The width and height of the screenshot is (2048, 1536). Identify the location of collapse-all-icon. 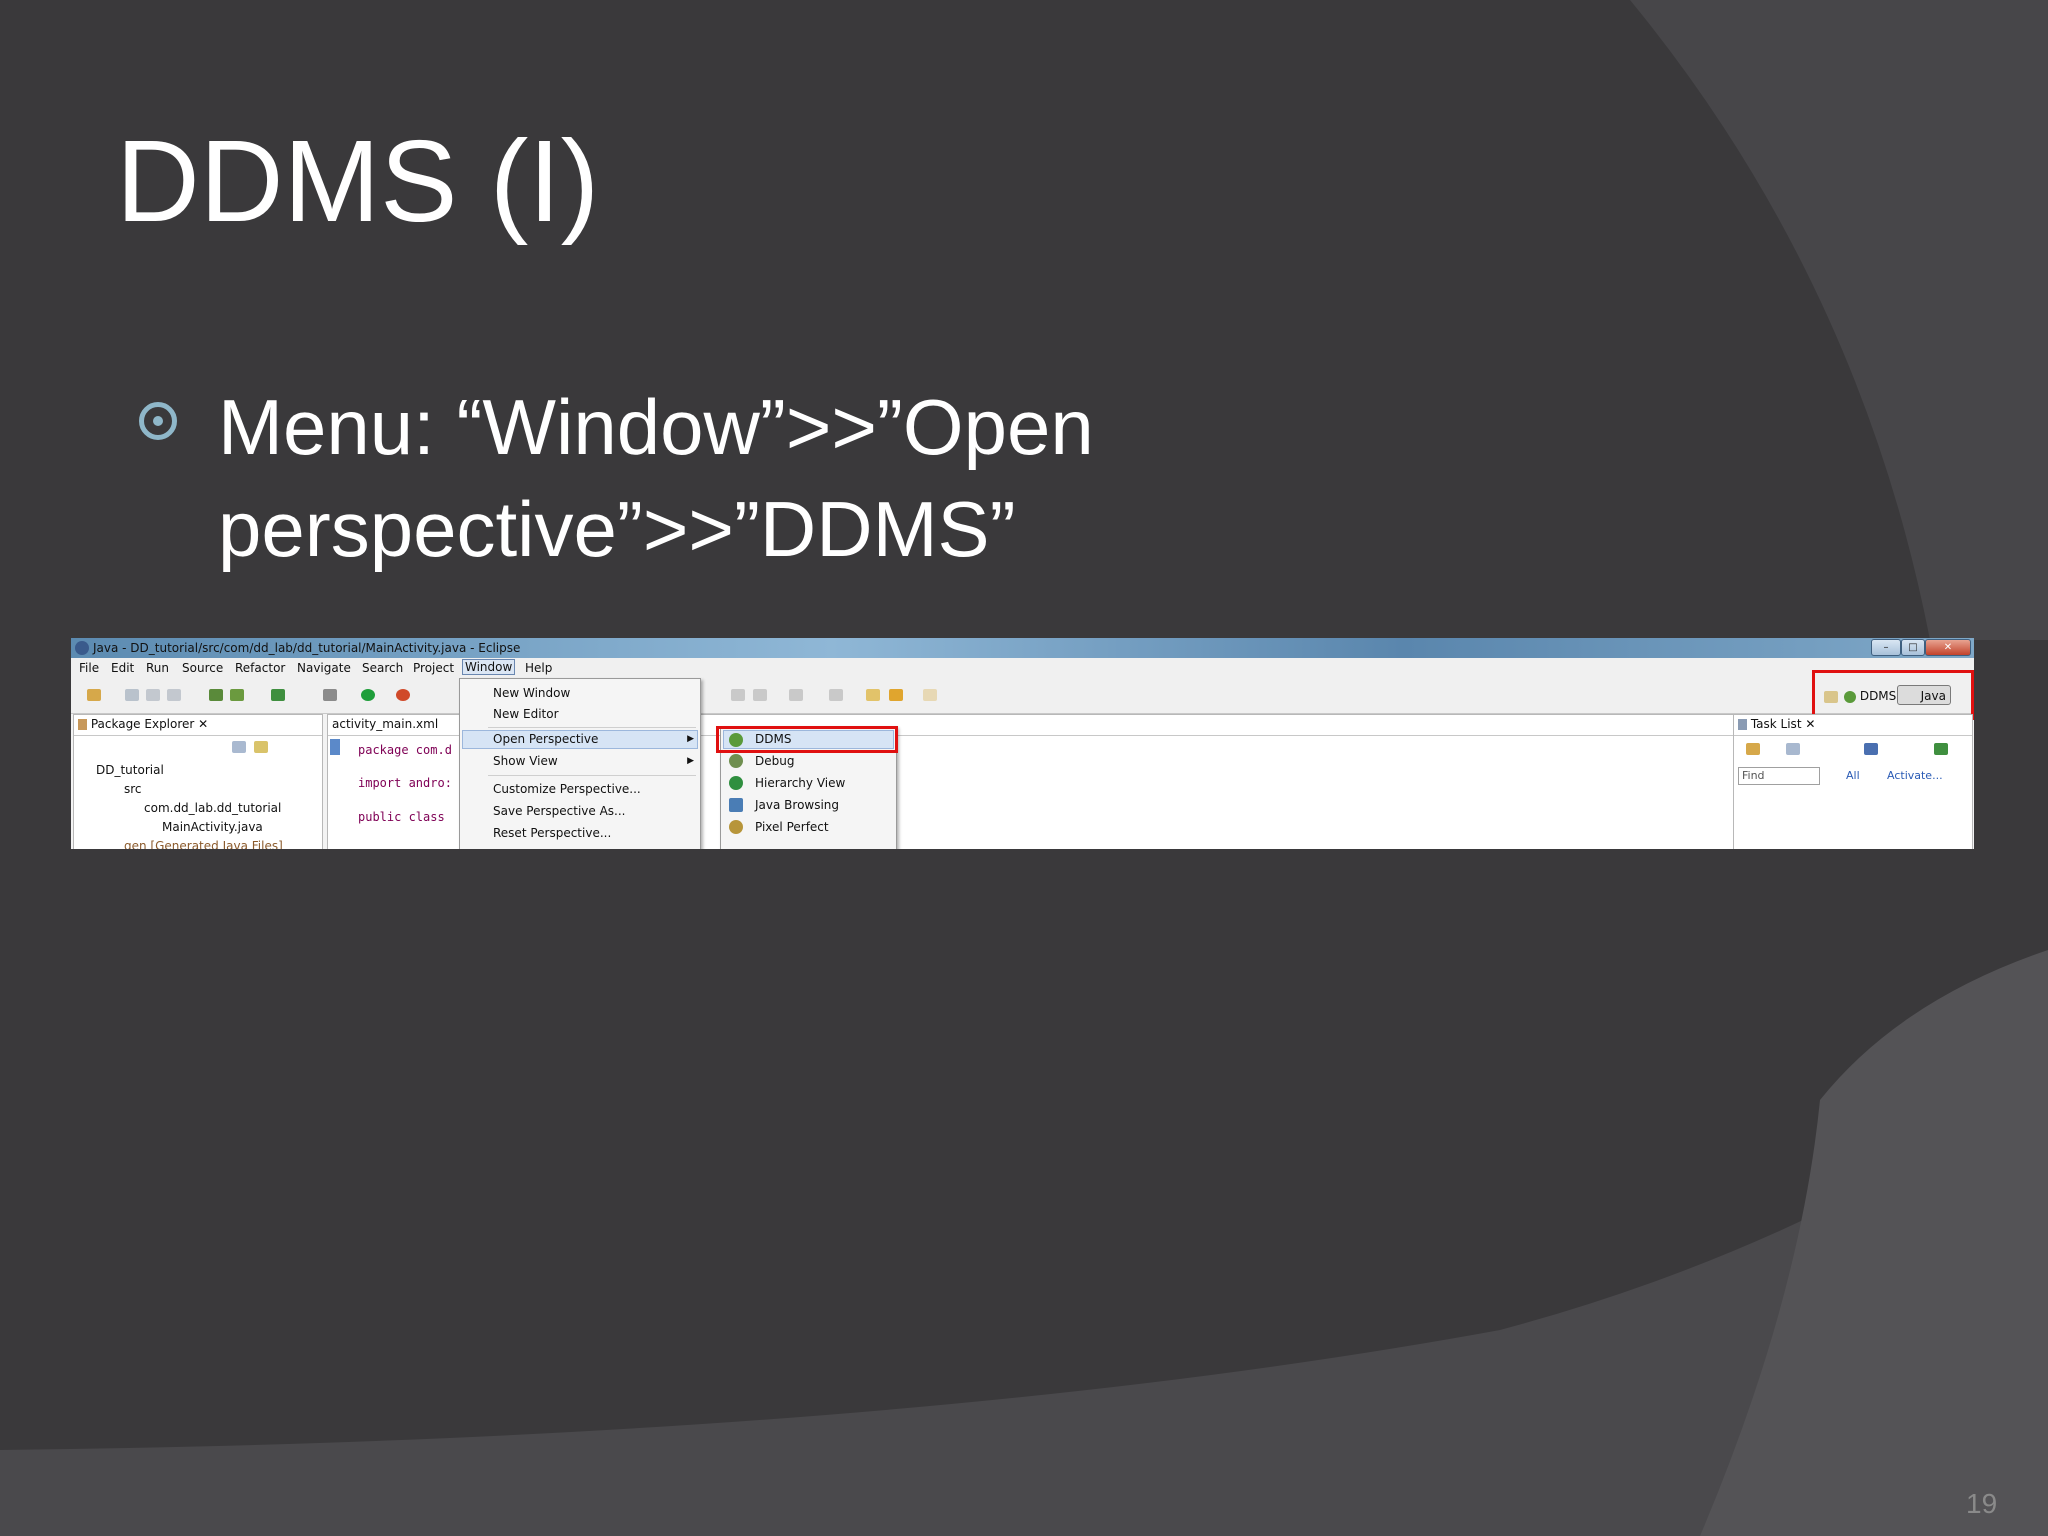
(239, 747).